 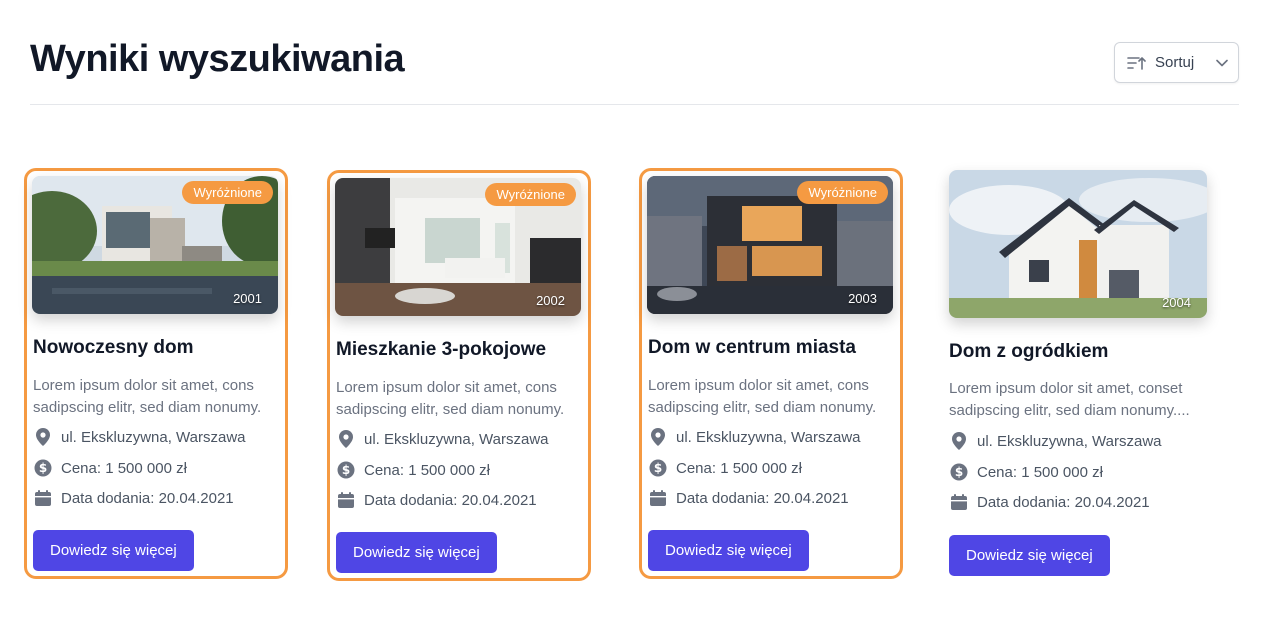 What do you see at coordinates (1222, 63) in the screenshot?
I see `chevron-down-icon` at bounding box center [1222, 63].